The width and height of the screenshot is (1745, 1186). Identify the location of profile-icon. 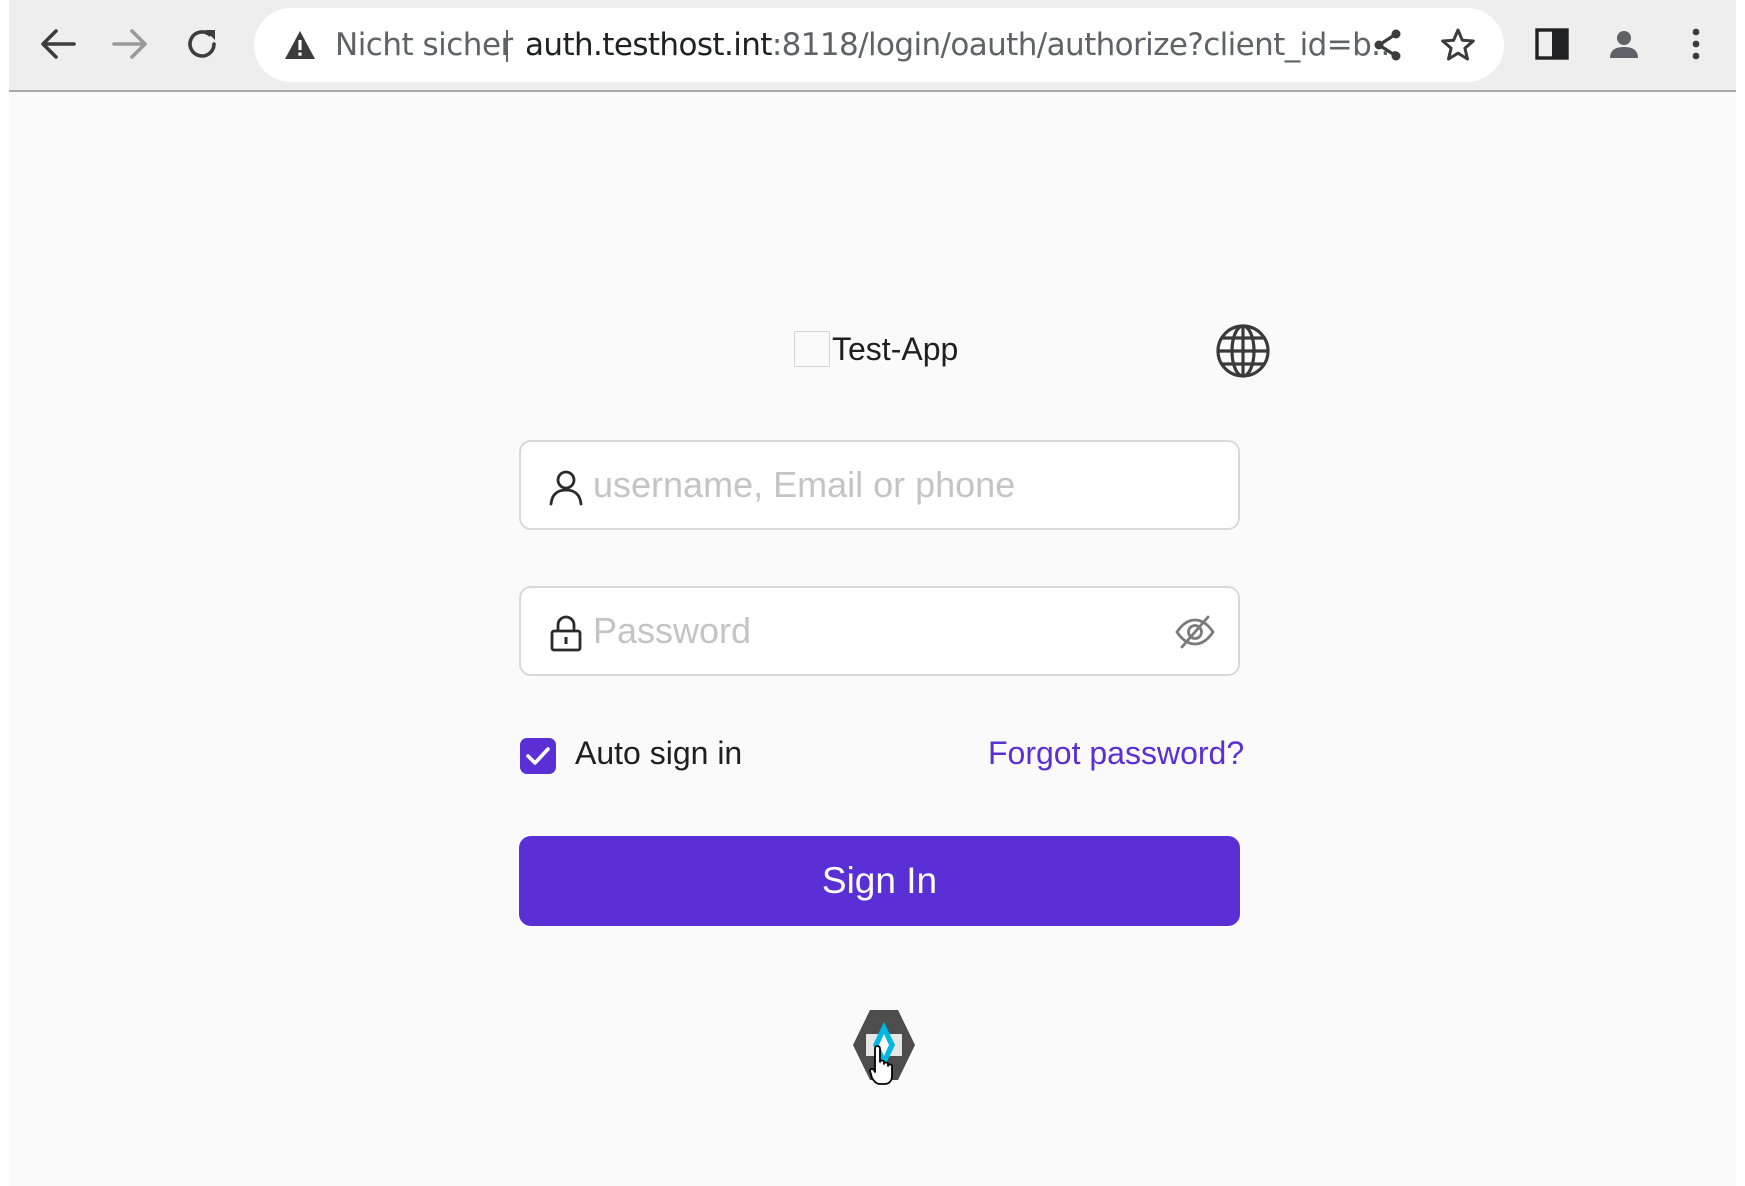
(1624, 44).